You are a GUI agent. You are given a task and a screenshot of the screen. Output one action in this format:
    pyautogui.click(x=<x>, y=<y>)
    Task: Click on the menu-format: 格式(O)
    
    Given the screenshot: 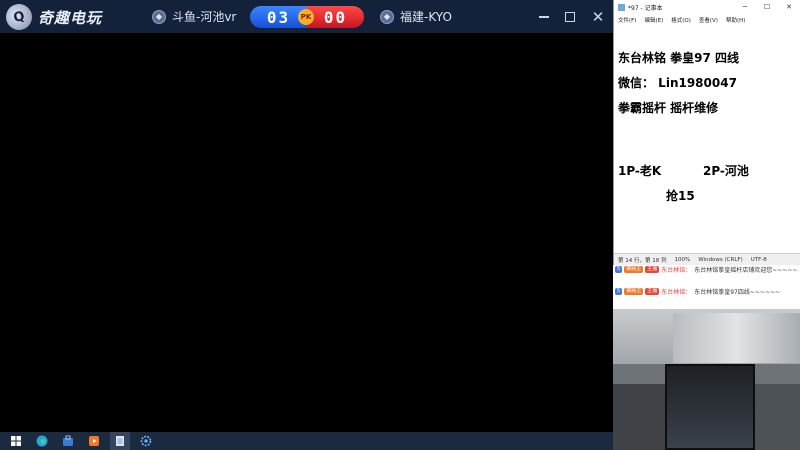 What is the action you would take?
    pyautogui.click(x=681, y=20)
    